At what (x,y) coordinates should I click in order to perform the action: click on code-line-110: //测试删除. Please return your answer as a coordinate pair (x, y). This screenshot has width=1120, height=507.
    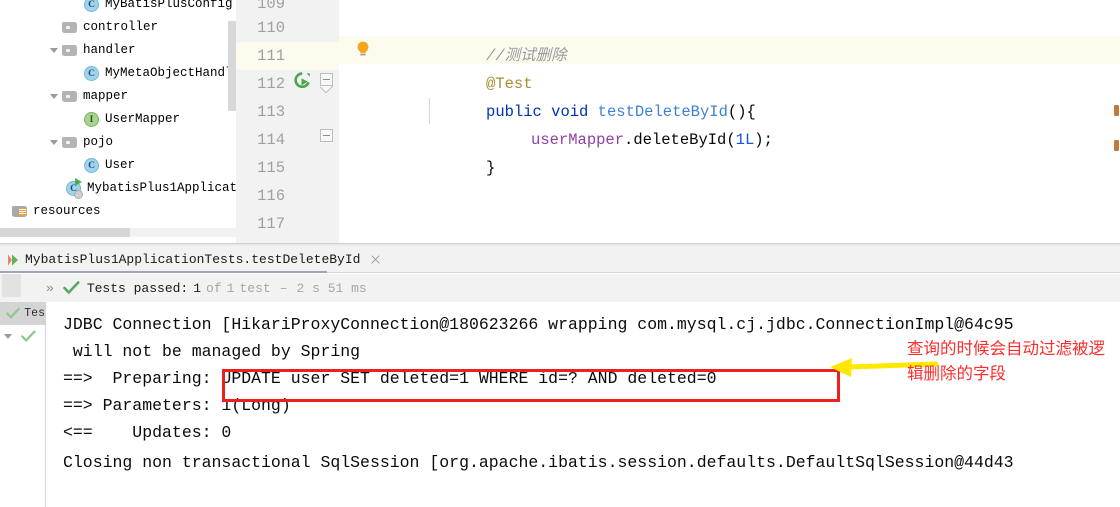
    Looking at the image, I should click on (480, 39).